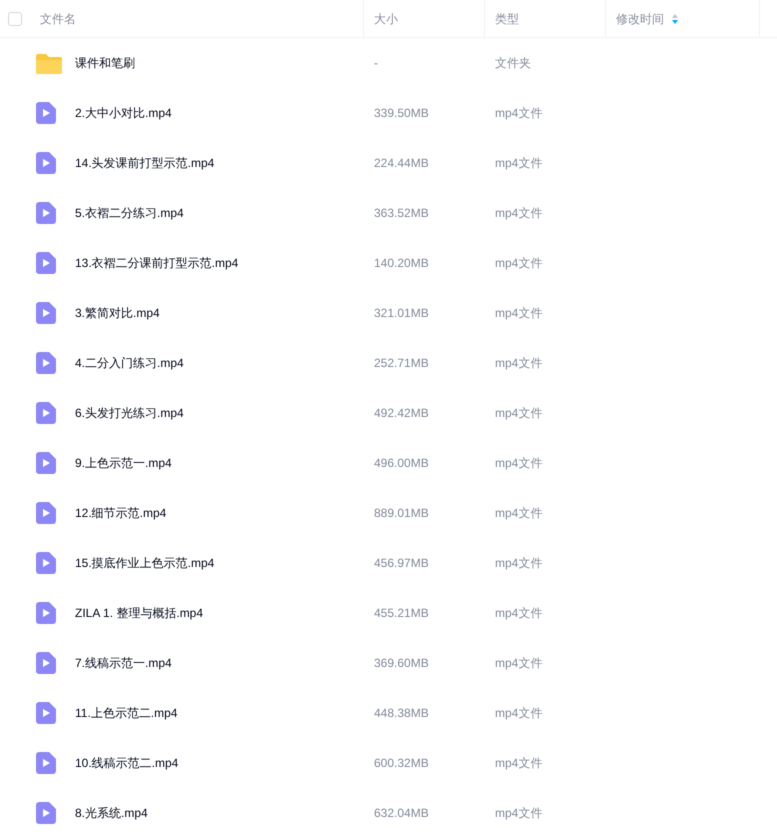 The height and width of the screenshot is (834, 777). What do you see at coordinates (144, 163) in the screenshot?
I see `file-name: 14.头发课前打型示范.mp4` at bounding box center [144, 163].